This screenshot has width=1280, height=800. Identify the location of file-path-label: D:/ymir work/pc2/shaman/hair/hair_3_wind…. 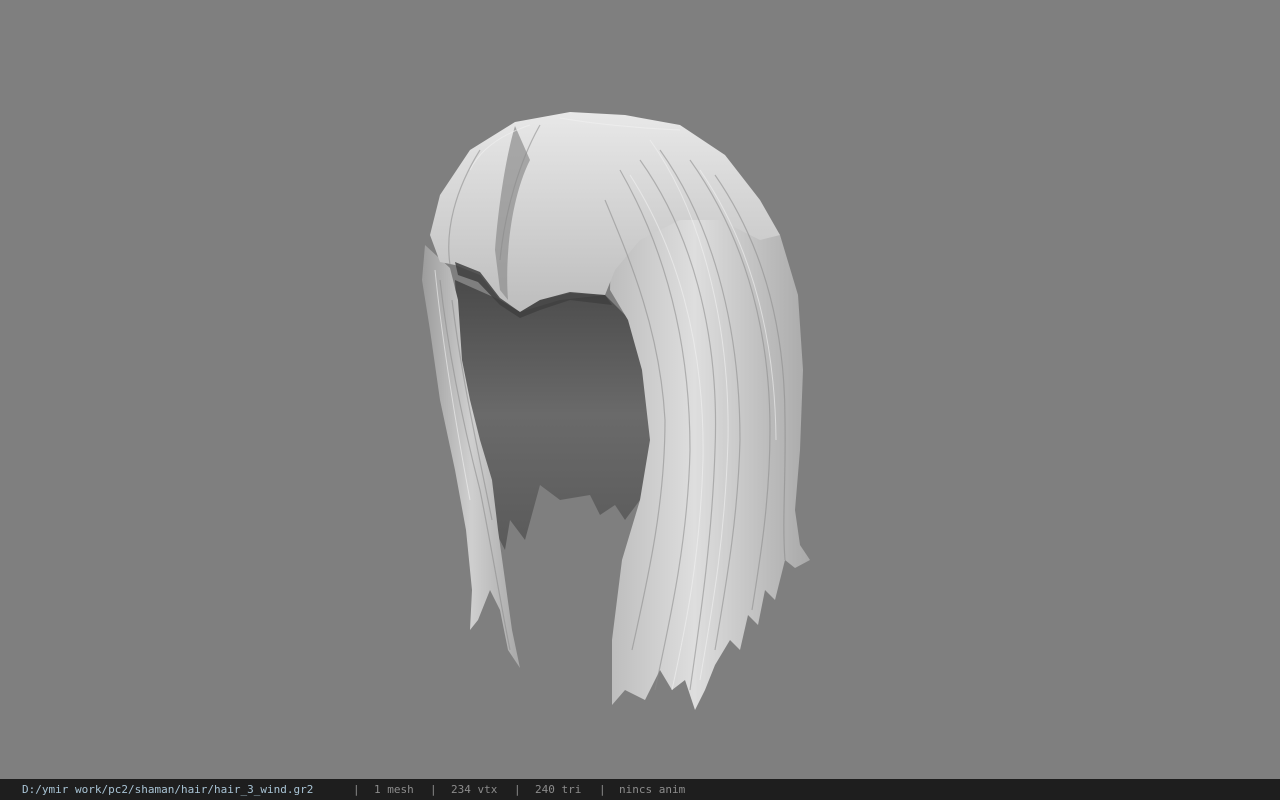
(168, 789).